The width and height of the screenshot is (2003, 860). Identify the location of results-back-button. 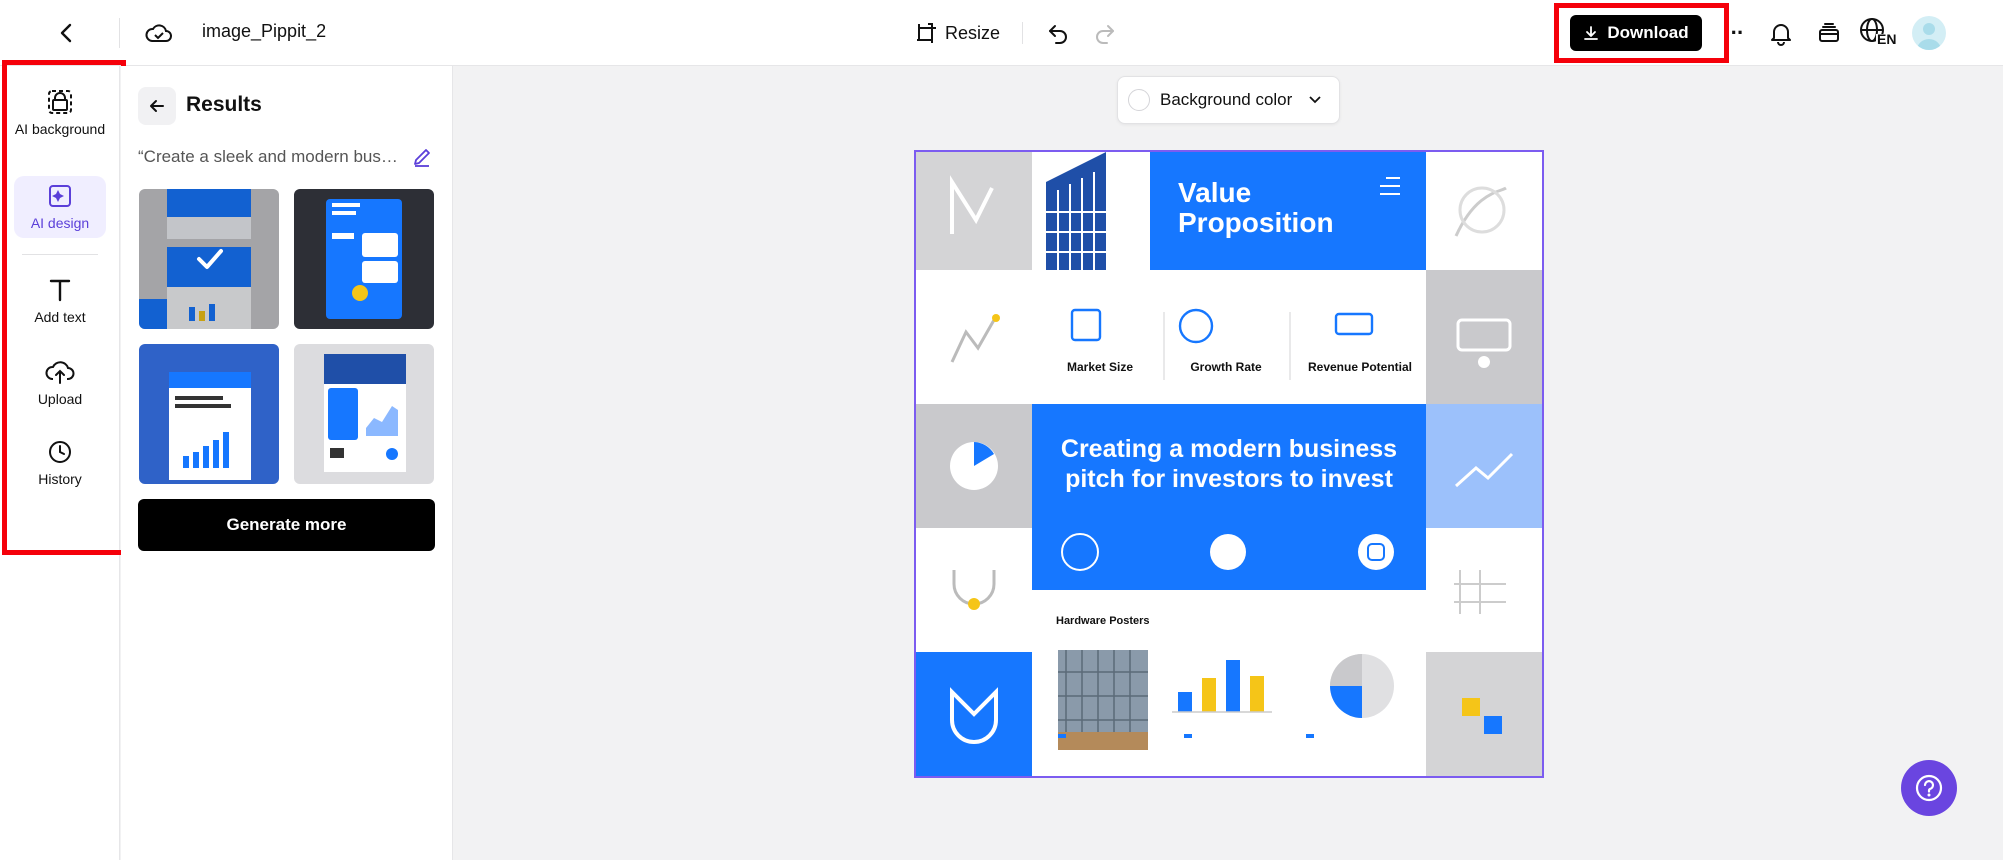
(157, 106).